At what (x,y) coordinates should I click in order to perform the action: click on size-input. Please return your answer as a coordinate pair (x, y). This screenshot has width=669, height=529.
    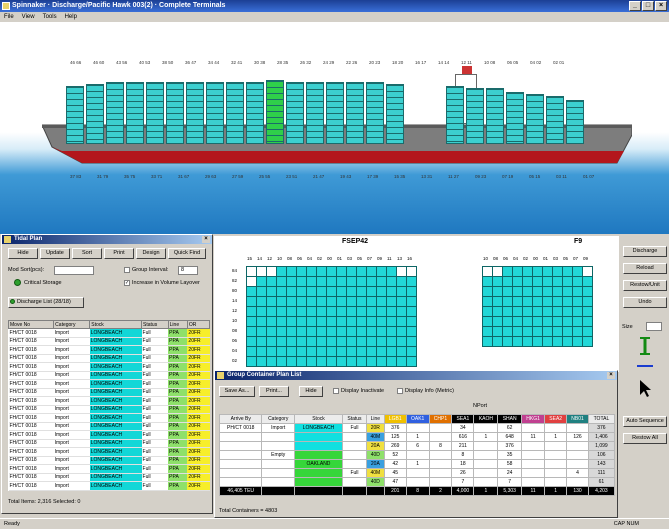
    Looking at the image, I should click on (654, 326).